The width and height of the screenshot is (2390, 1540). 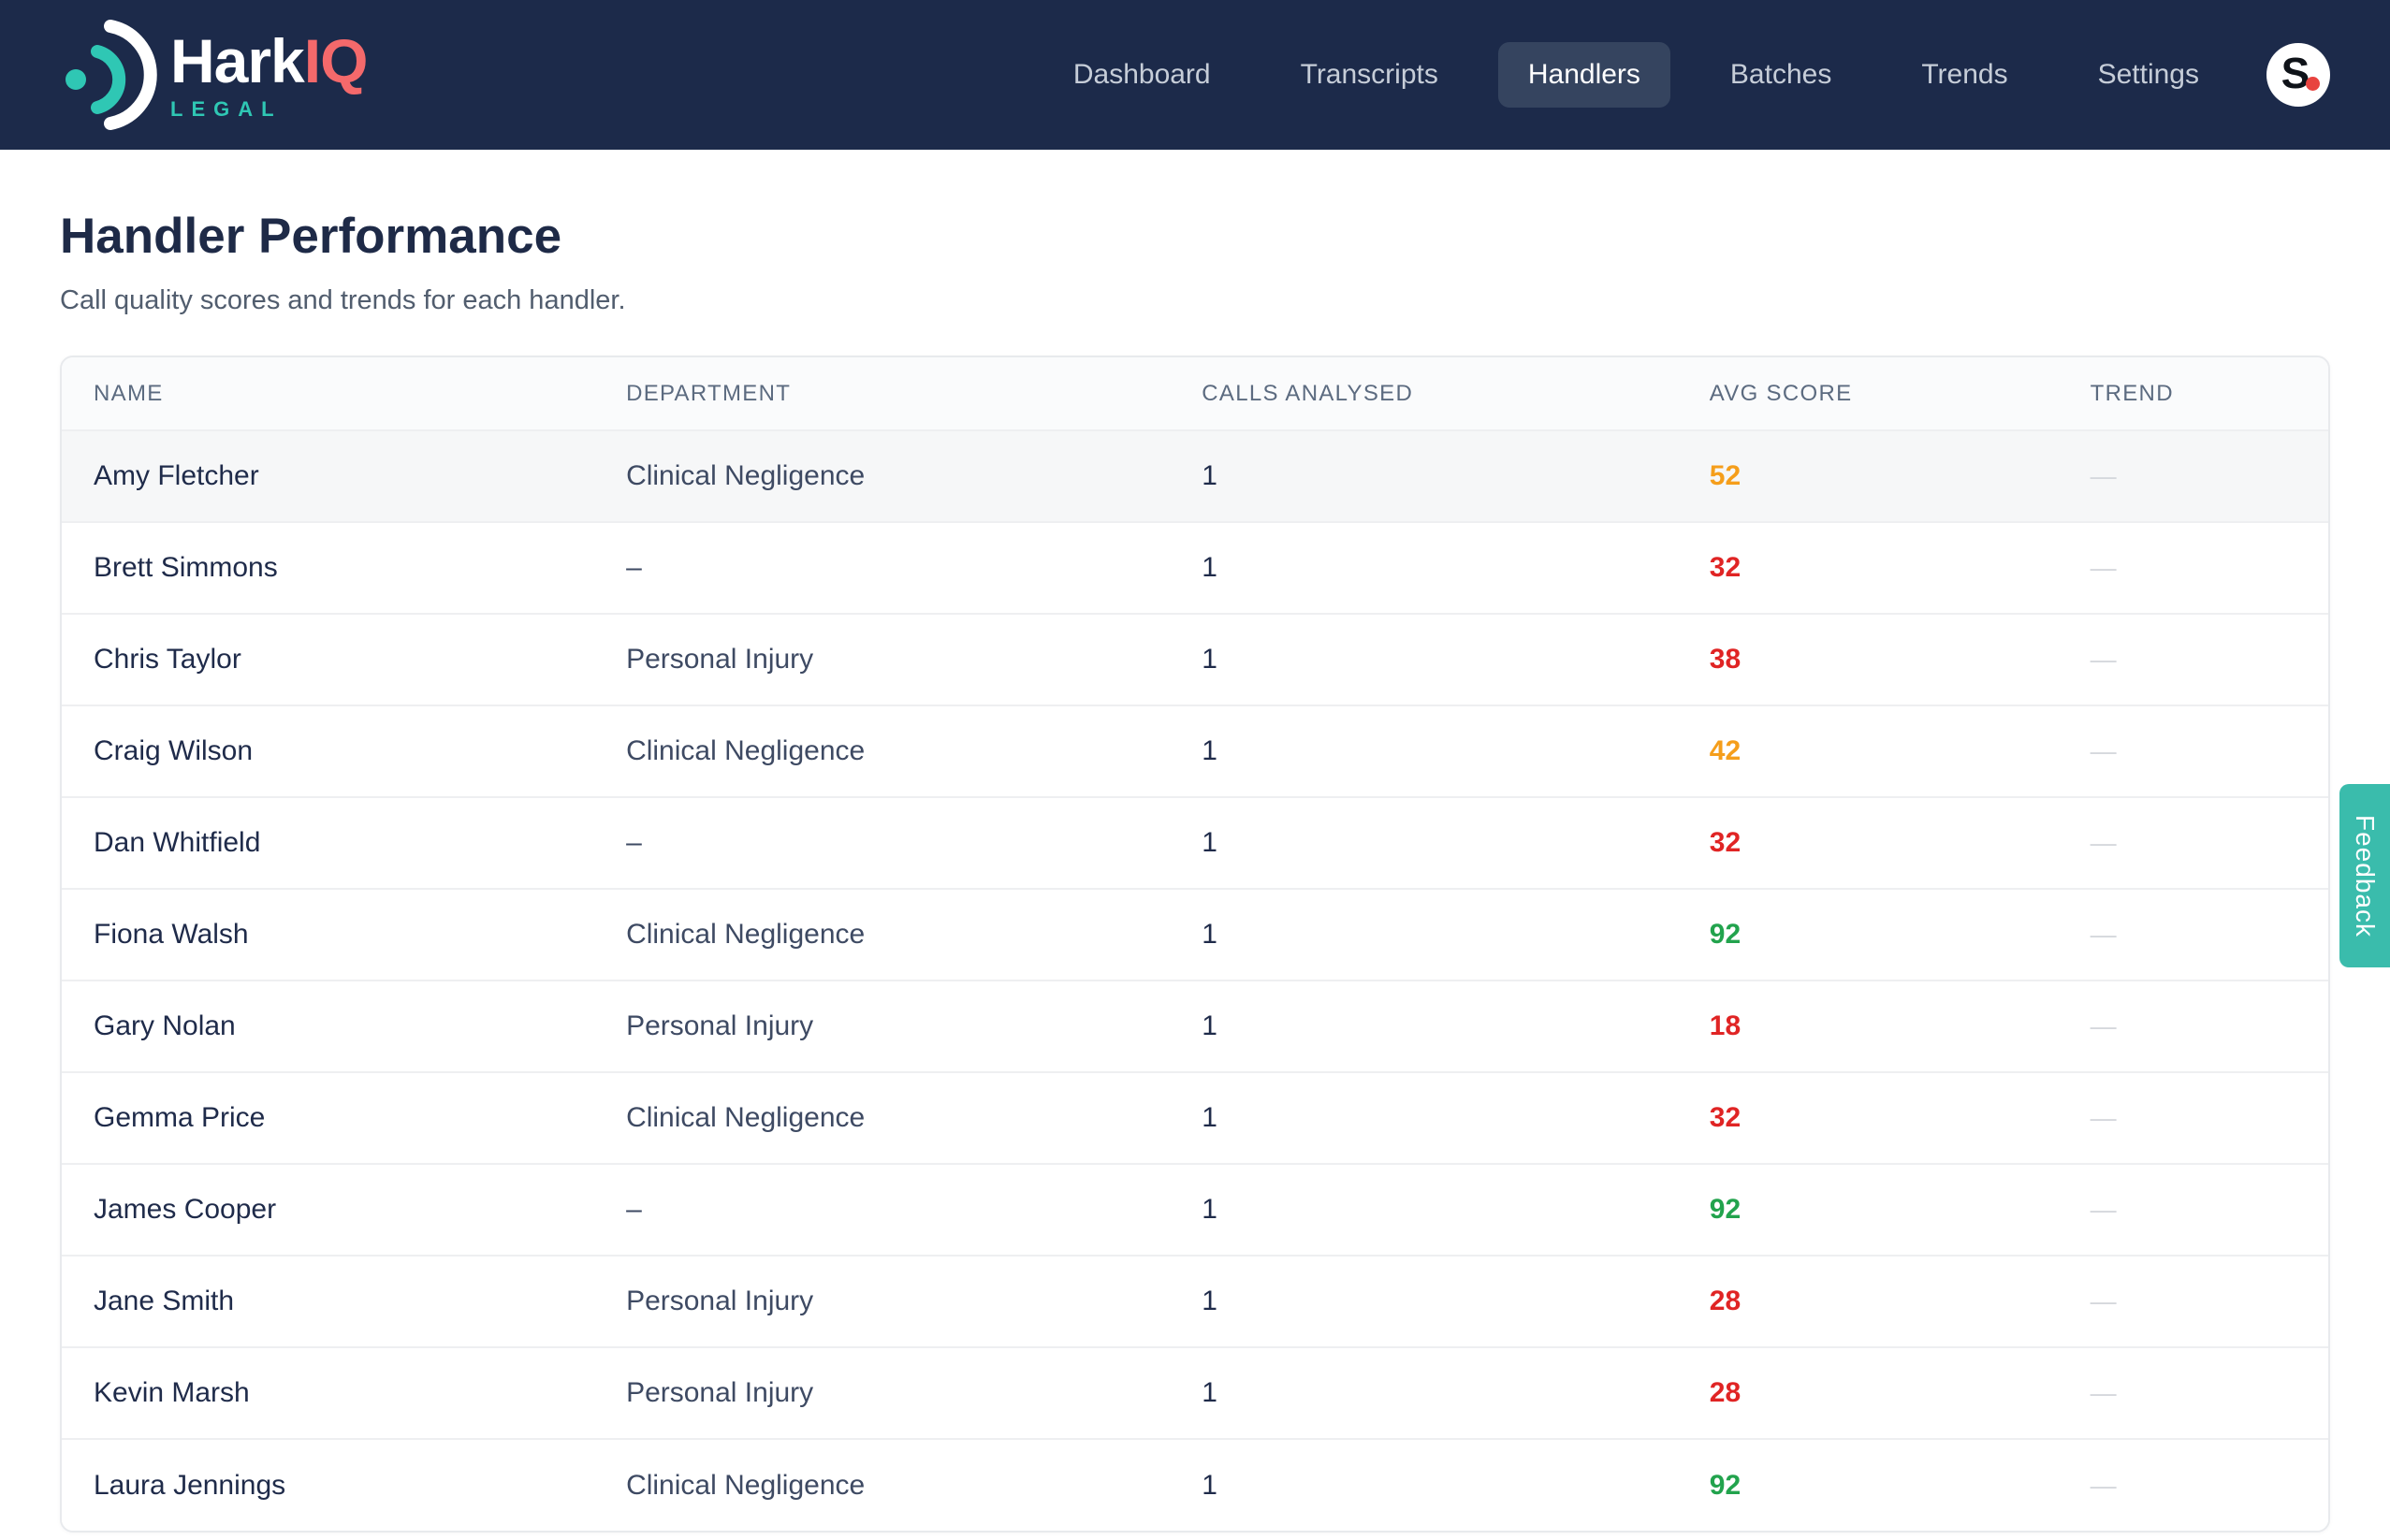 What do you see at coordinates (180, 1118) in the screenshot?
I see `cell-name: Gemma Price` at bounding box center [180, 1118].